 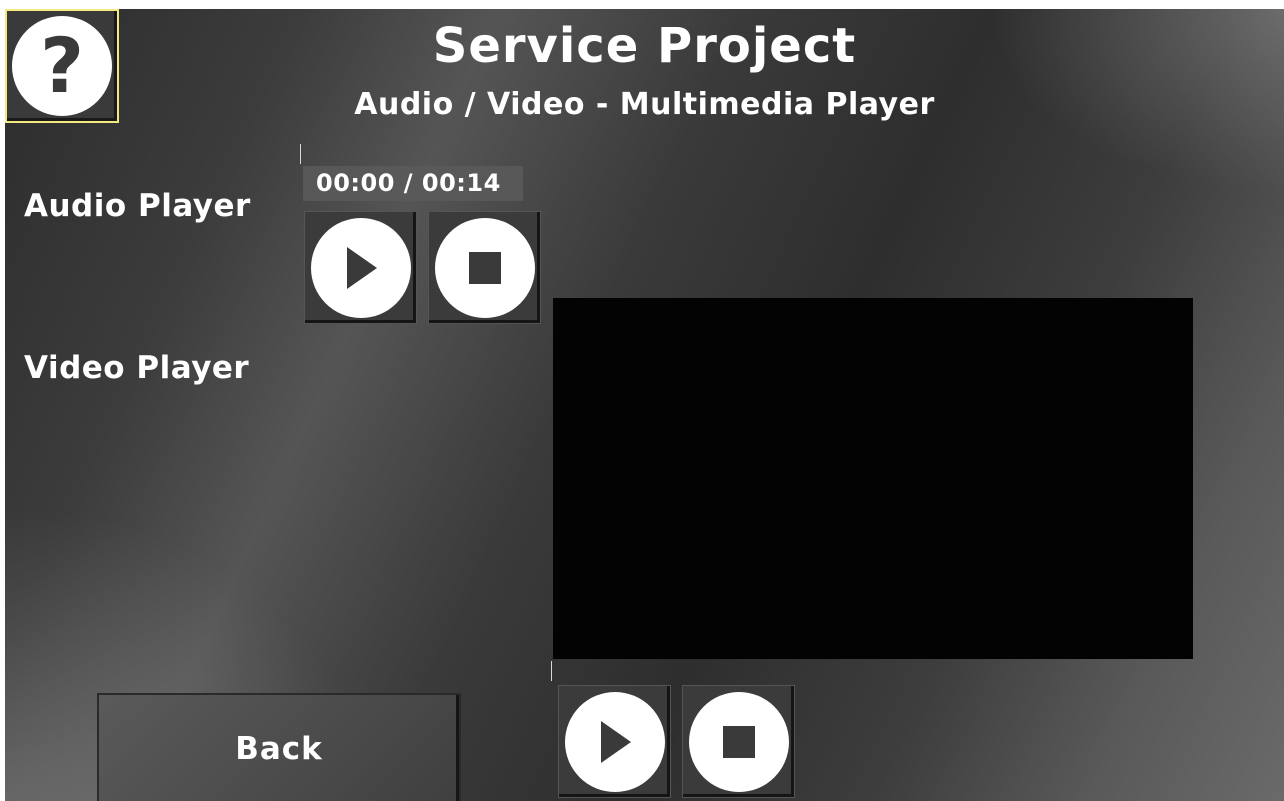 I want to click on audio-player-label: Audio Player, so click(x=137, y=206).